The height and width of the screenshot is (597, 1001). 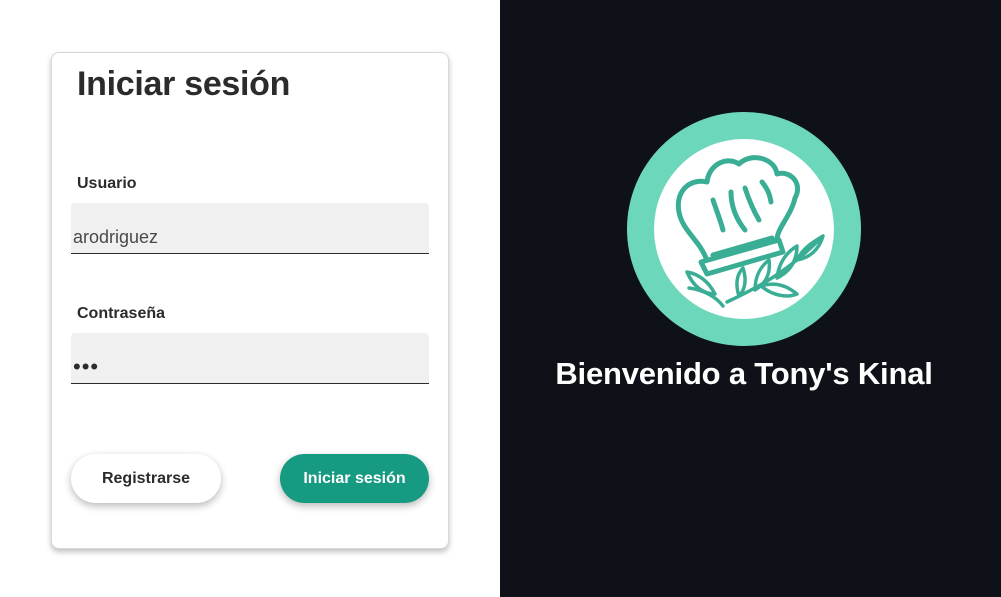 I want to click on login-button: Iniciar sesión, so click(x=354, y=478).